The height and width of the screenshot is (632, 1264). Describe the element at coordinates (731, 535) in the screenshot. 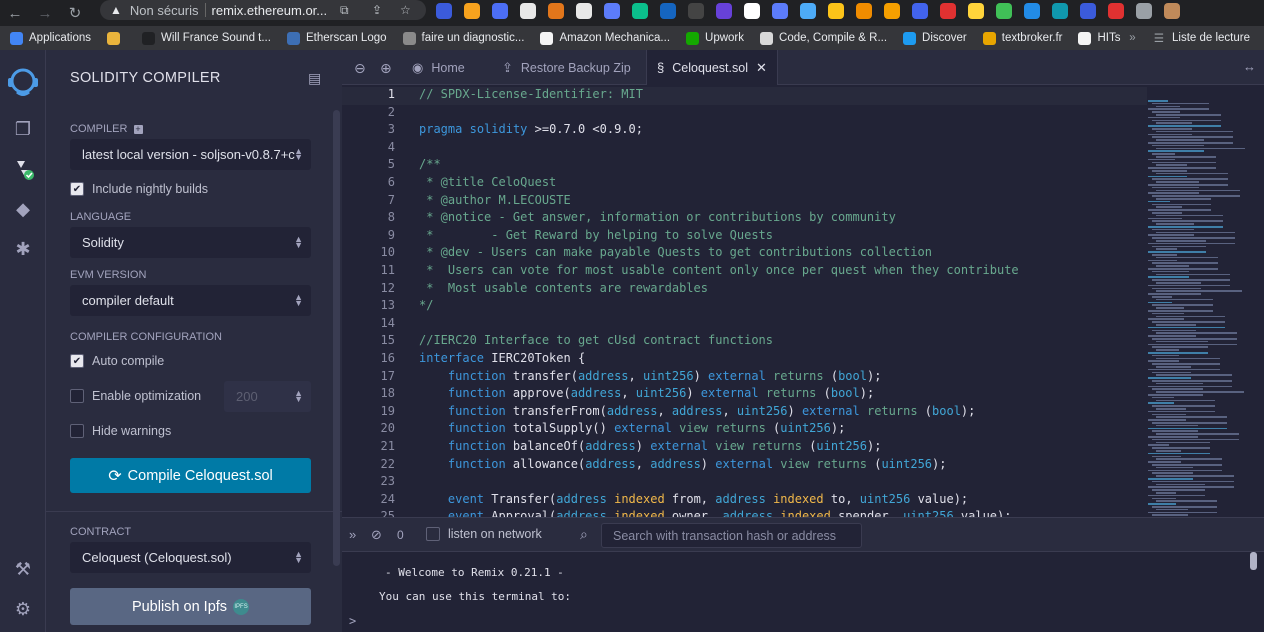

I see `terminal-search-input: Search with transaction hash or address` at that location.